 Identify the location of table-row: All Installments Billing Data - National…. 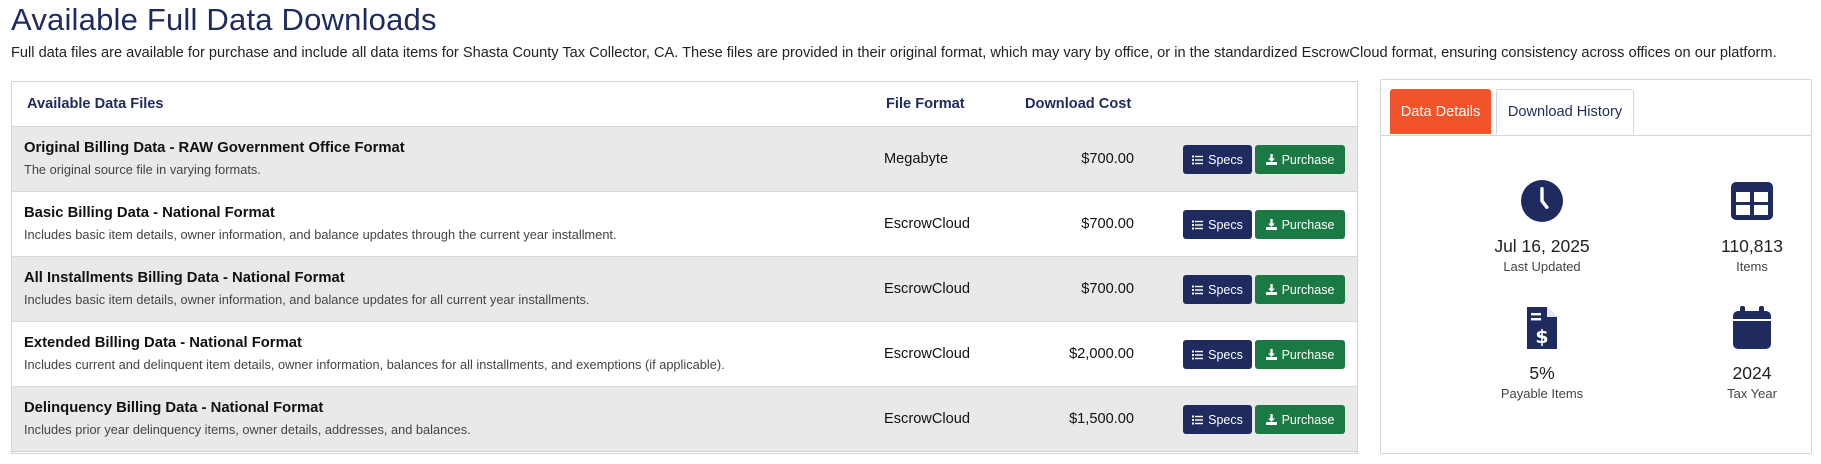
(684, 289).